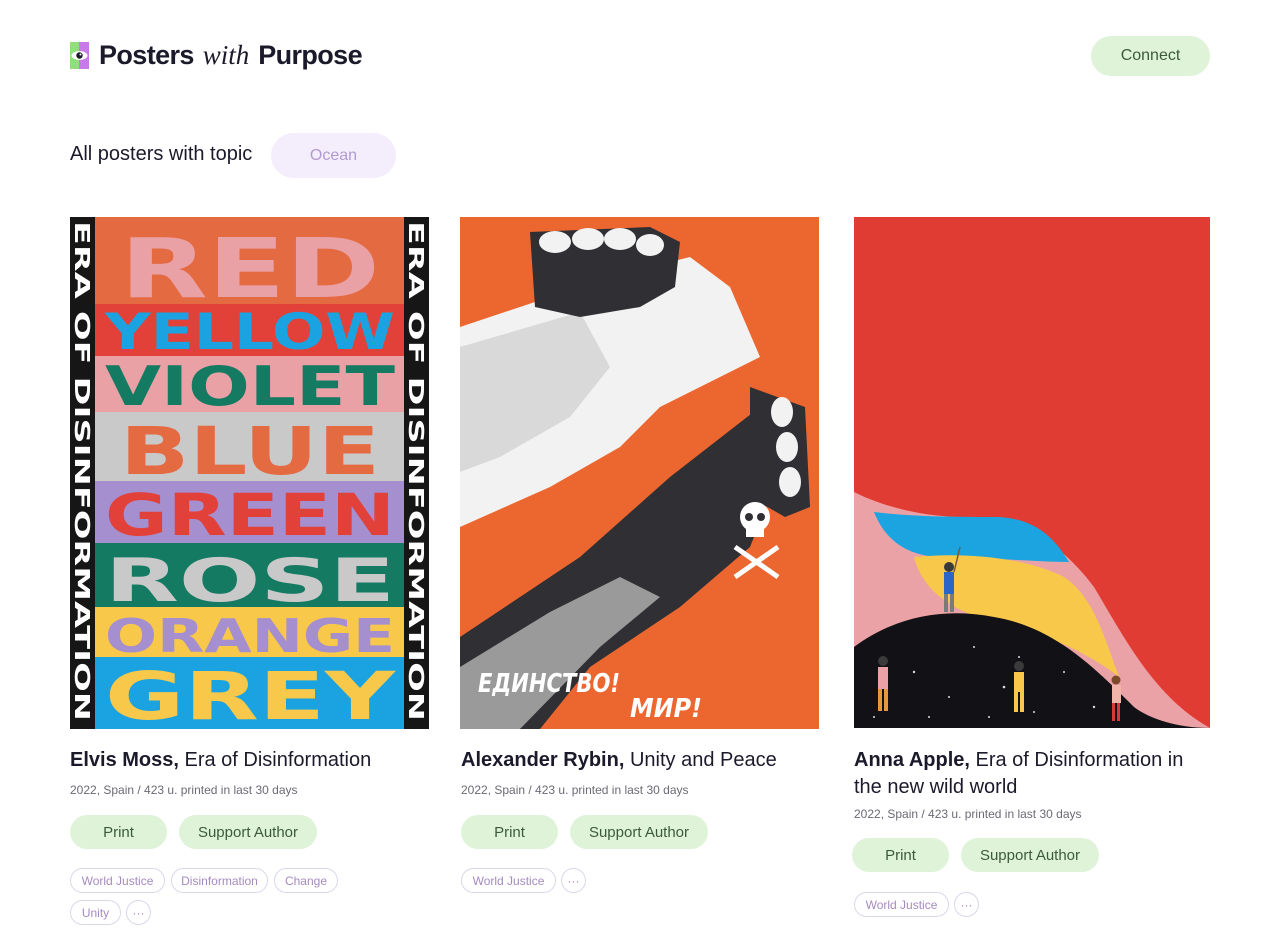 The height and width of the screenshot is (937, 1280). What do you see at coordinates (543, 760) in the screenshot?
I see `poster-author: Alexander Rybin,` at bounding box center [543, 760].